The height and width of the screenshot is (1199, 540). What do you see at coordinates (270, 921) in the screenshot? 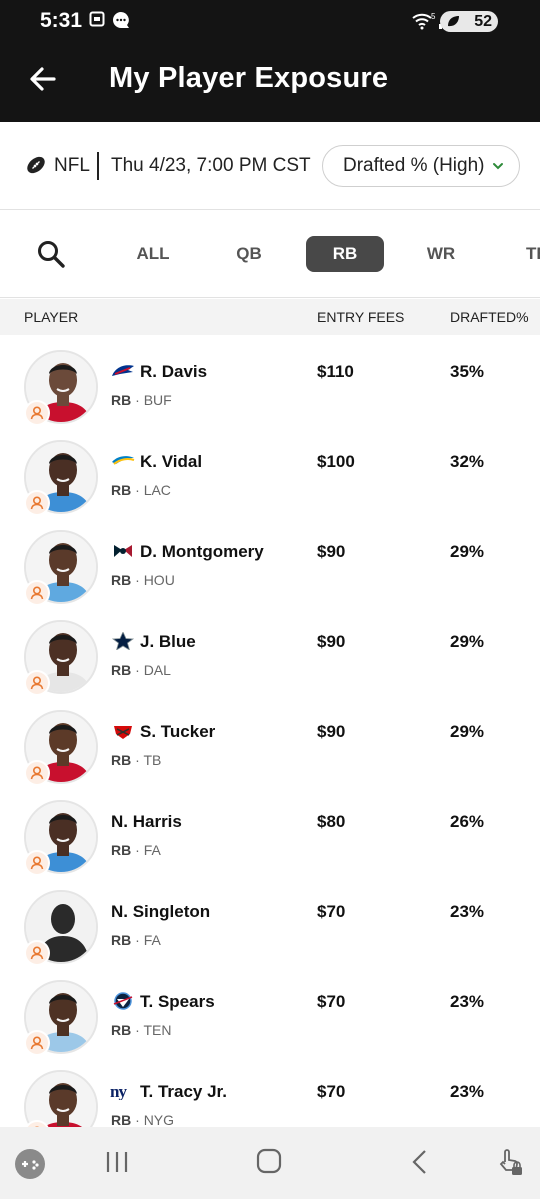
I see `player-row: N. Singleton RB · FA $70 23%` at bounding box center [270, 921].